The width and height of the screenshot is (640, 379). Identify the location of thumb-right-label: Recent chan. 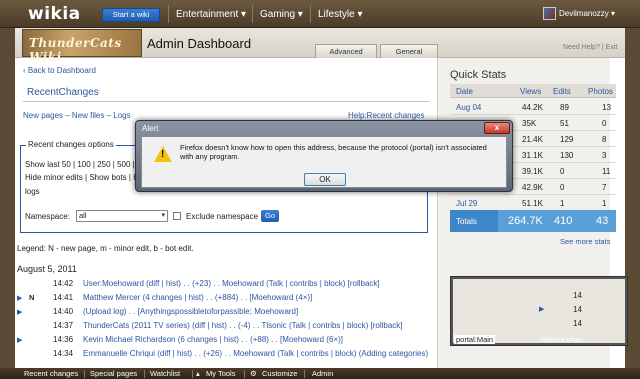
(562, 339).